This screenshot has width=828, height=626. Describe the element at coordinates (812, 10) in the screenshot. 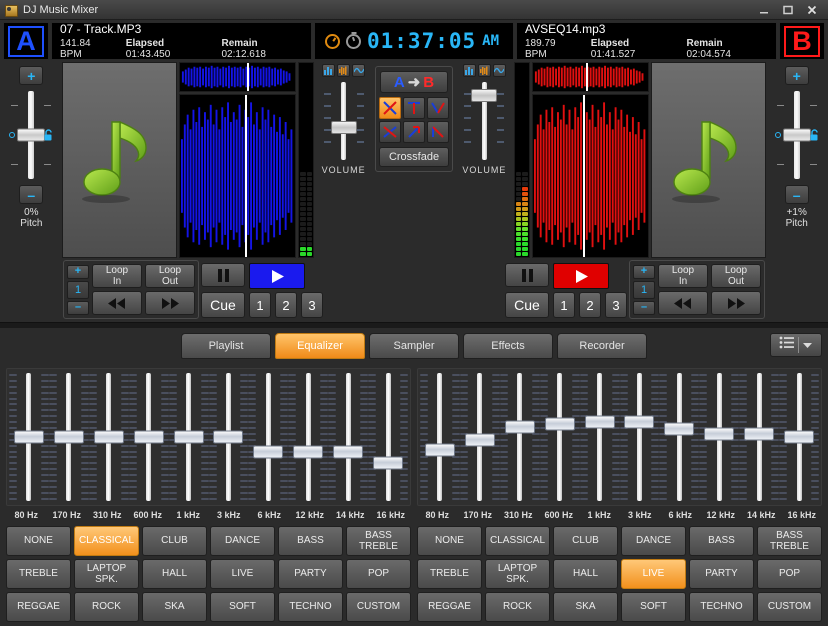

I see `close-icon` at that location.